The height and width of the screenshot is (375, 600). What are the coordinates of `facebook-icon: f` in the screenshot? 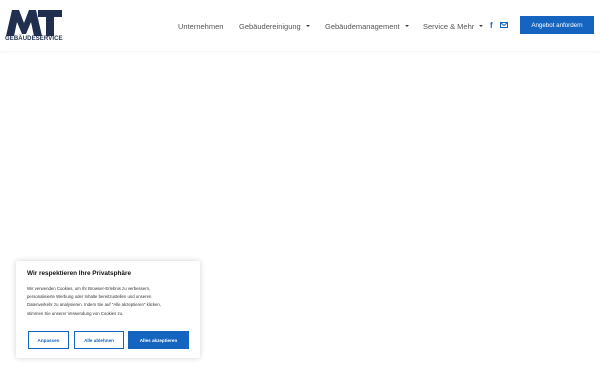 It's located at (493, 26).